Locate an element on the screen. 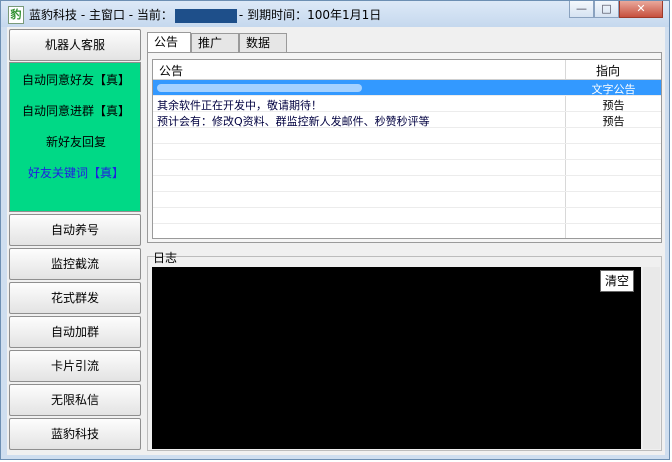 This screenshot has height=462, width=672. row-text: 预计会有：修改Q资料、群监控新人发邮件、秒赞秒评等 is located at coordinates (293, 121).